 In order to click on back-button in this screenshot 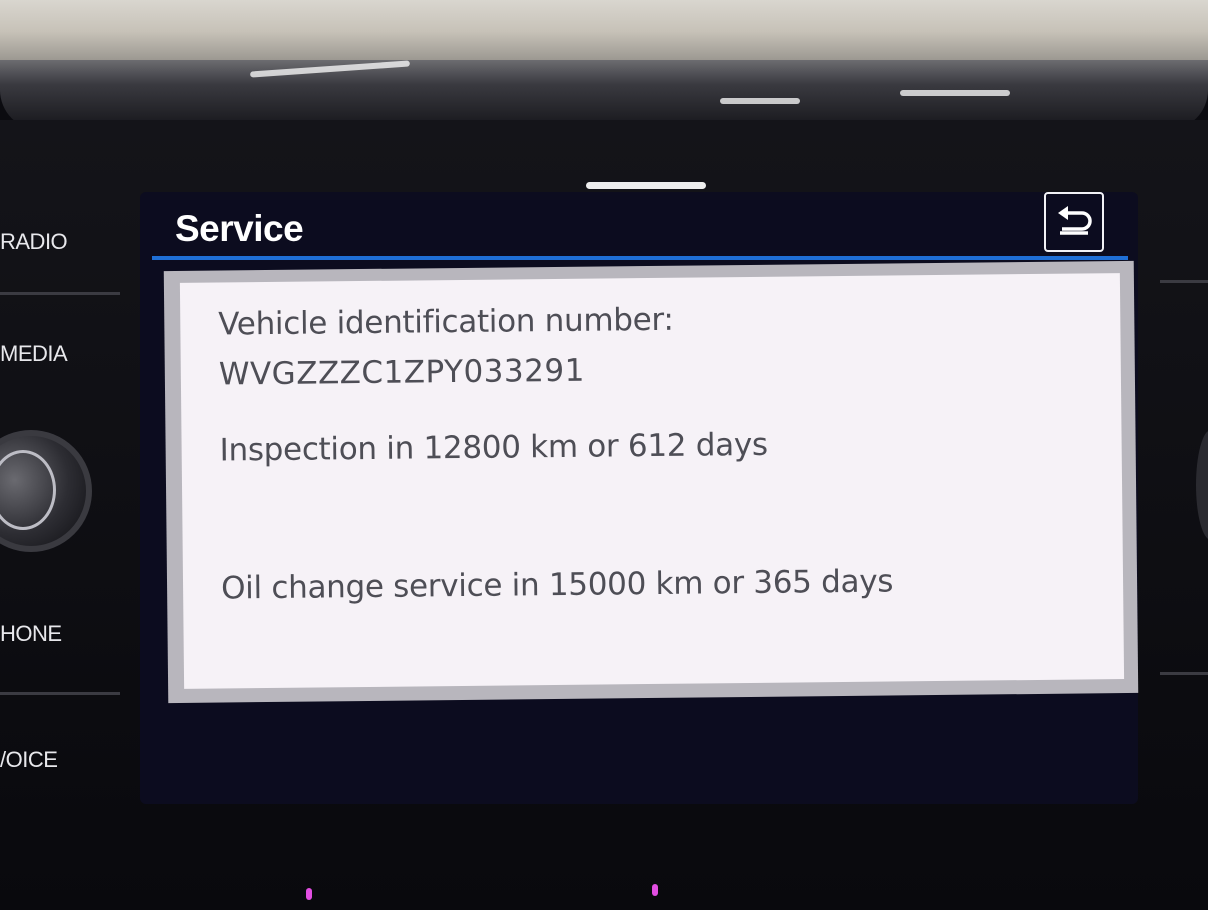, I will do `click(1074, 222)`.